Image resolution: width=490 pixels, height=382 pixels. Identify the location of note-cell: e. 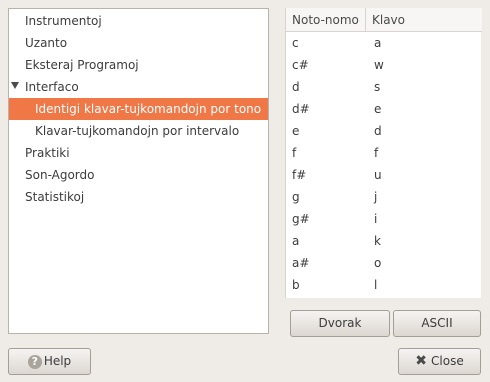
(296, 131).